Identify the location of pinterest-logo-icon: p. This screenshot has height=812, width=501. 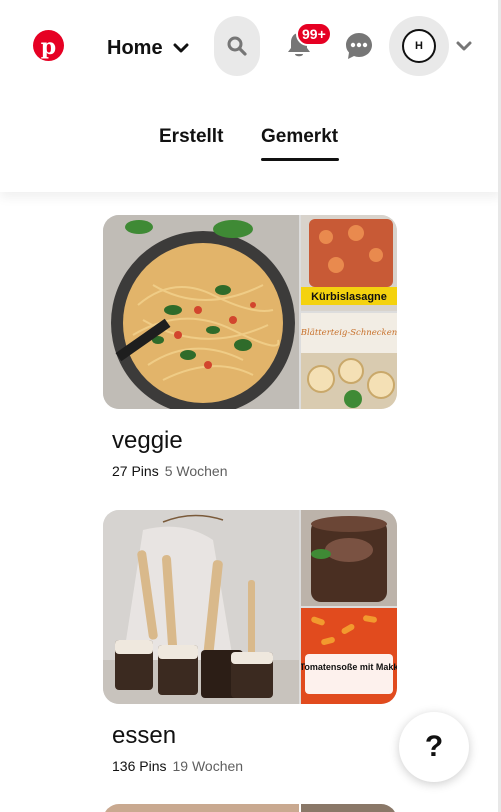
(48, 45).